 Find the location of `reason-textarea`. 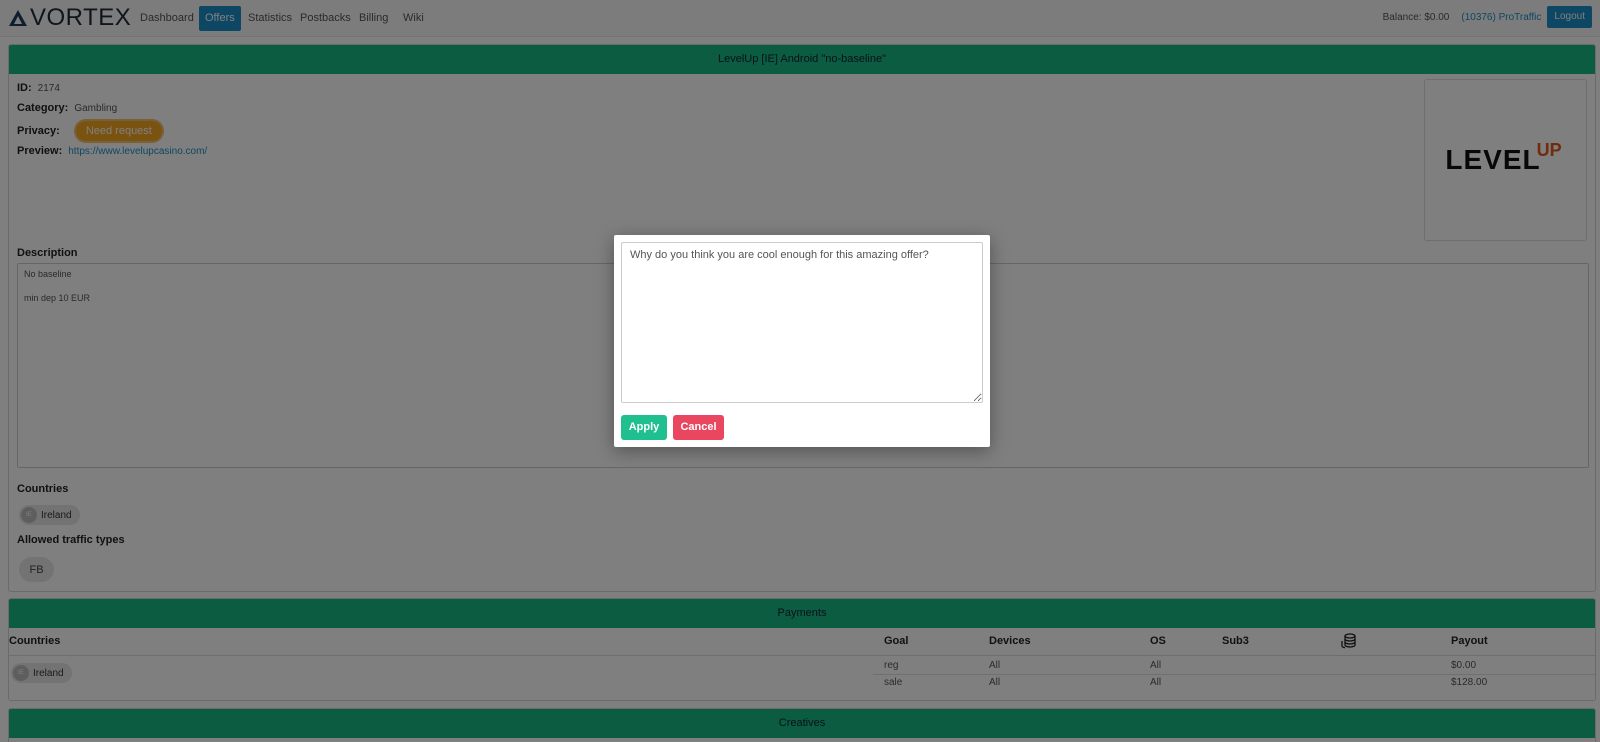

reason-textarea is located at coordinates (802, 322).